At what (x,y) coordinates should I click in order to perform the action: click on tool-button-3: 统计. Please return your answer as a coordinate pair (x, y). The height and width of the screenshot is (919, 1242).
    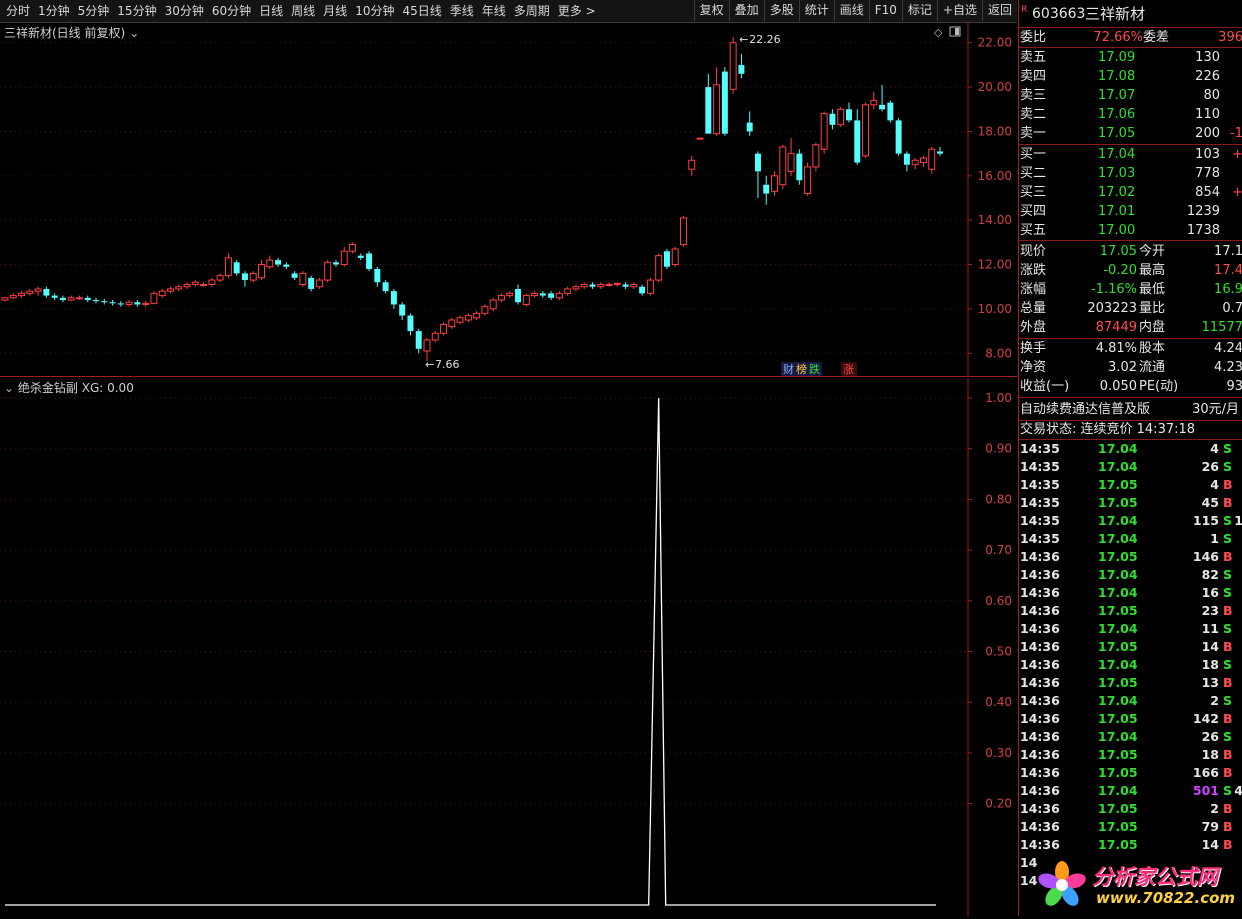
    Looking at the image, I should click on (816, 10).